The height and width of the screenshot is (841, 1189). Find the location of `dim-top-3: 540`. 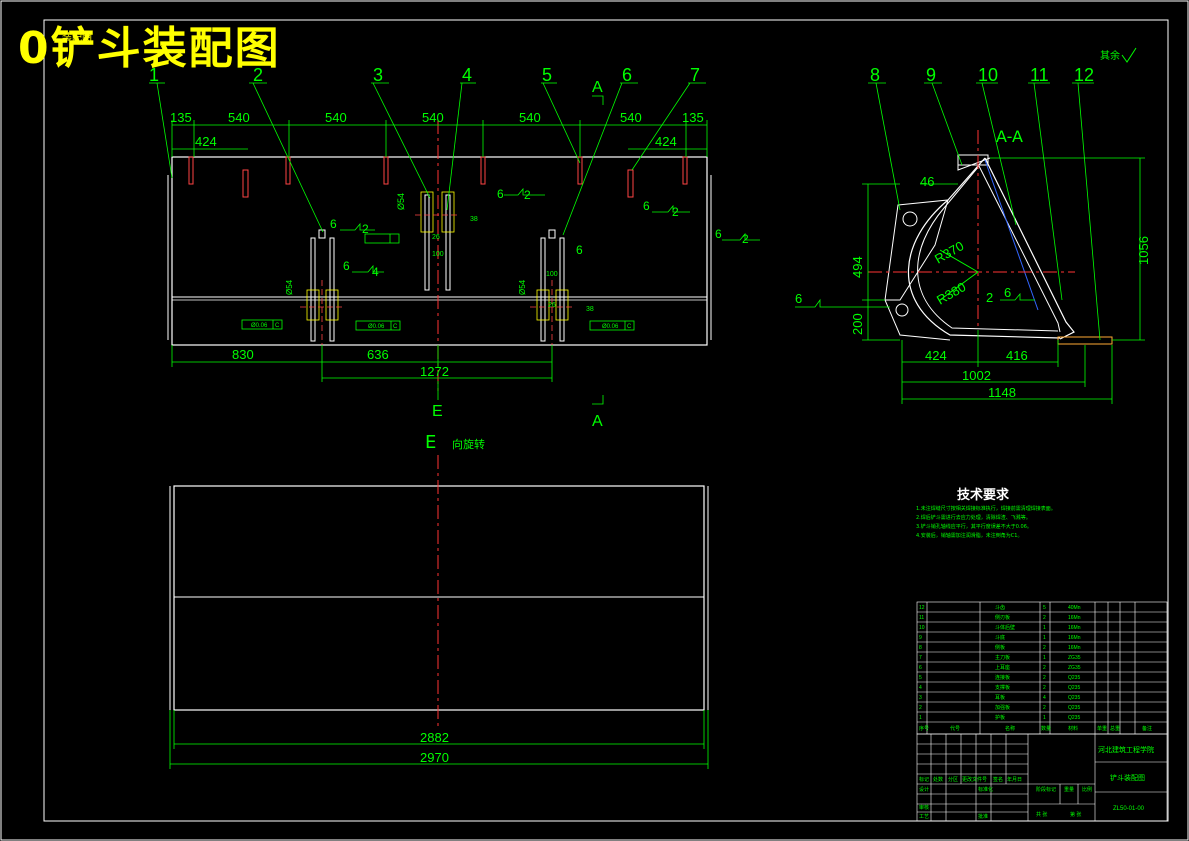

dim-top-3: 540 is located at coordinates (433, 117).